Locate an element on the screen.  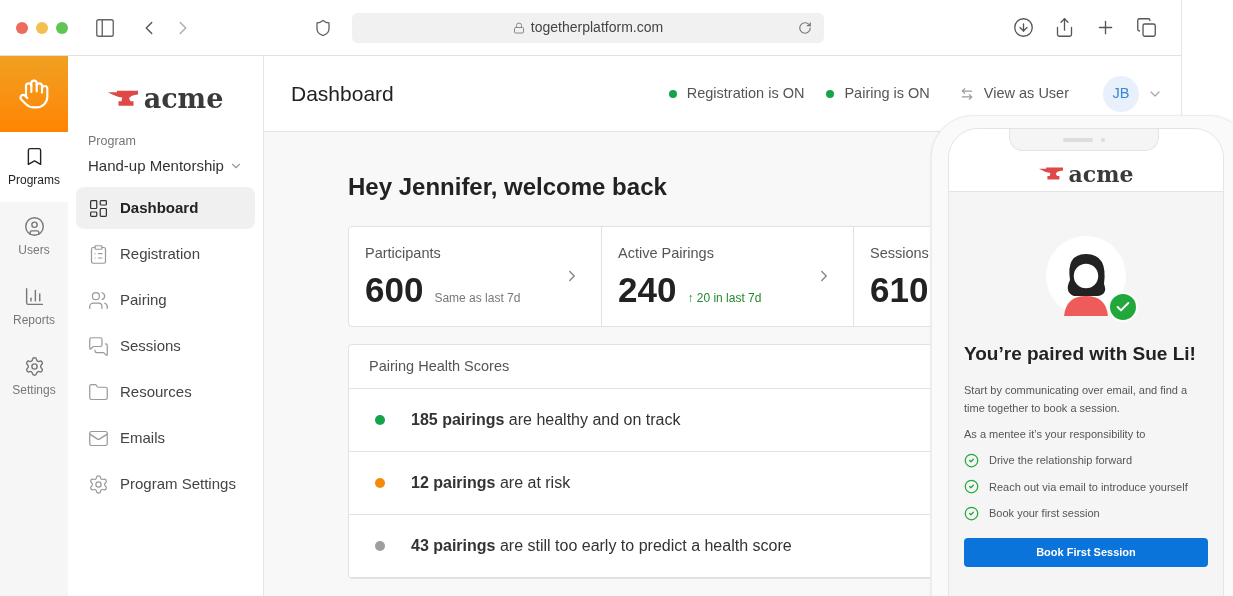
checklist-item: Book your first session is located at coordinates (1044, 513).